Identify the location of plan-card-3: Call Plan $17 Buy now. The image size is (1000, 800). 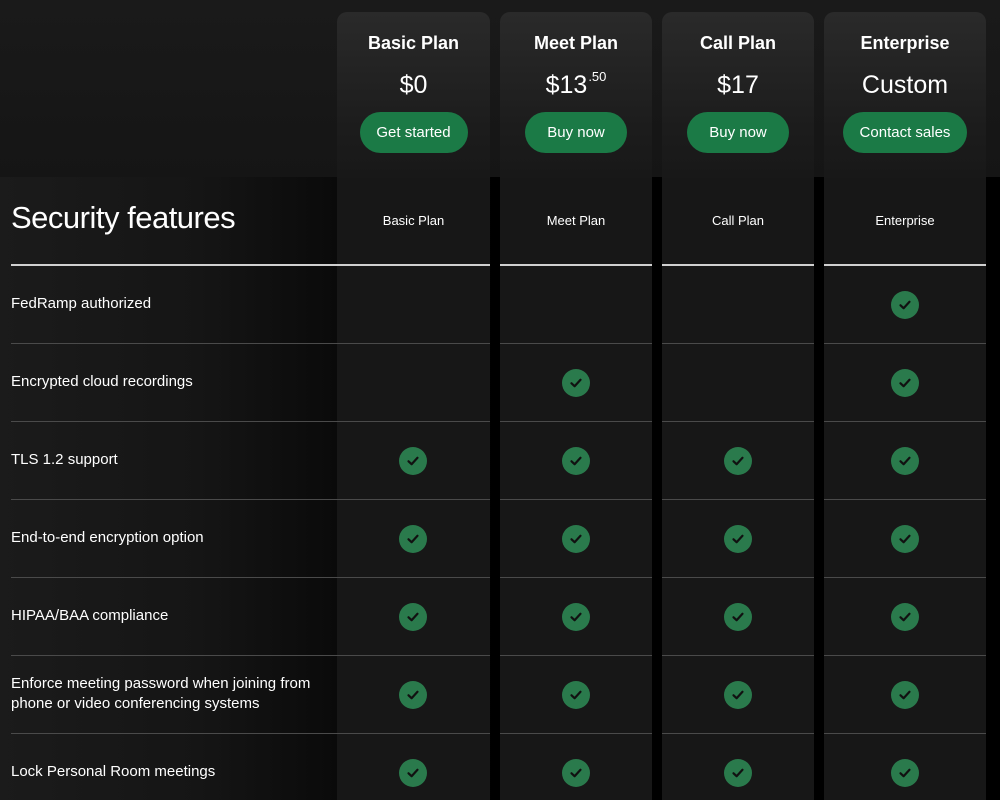
(738, 95).